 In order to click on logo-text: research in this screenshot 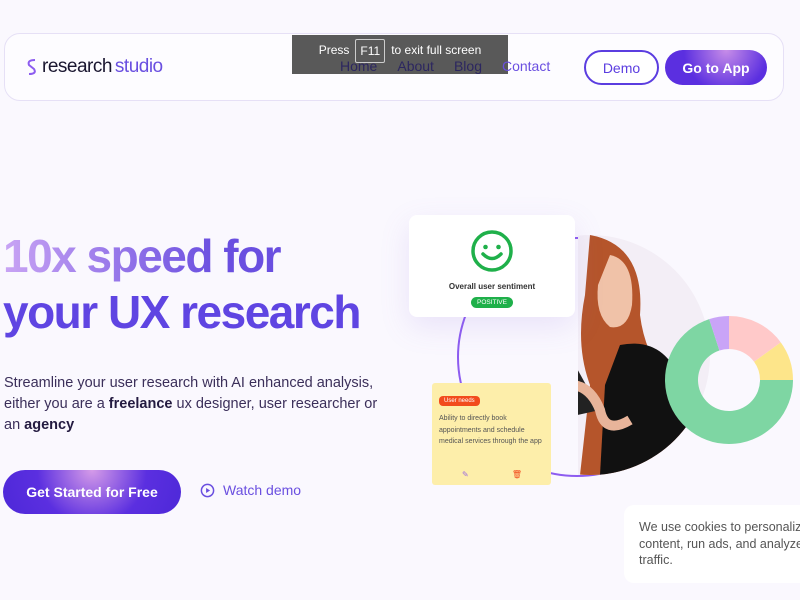, I will do `click(77, 66)`.